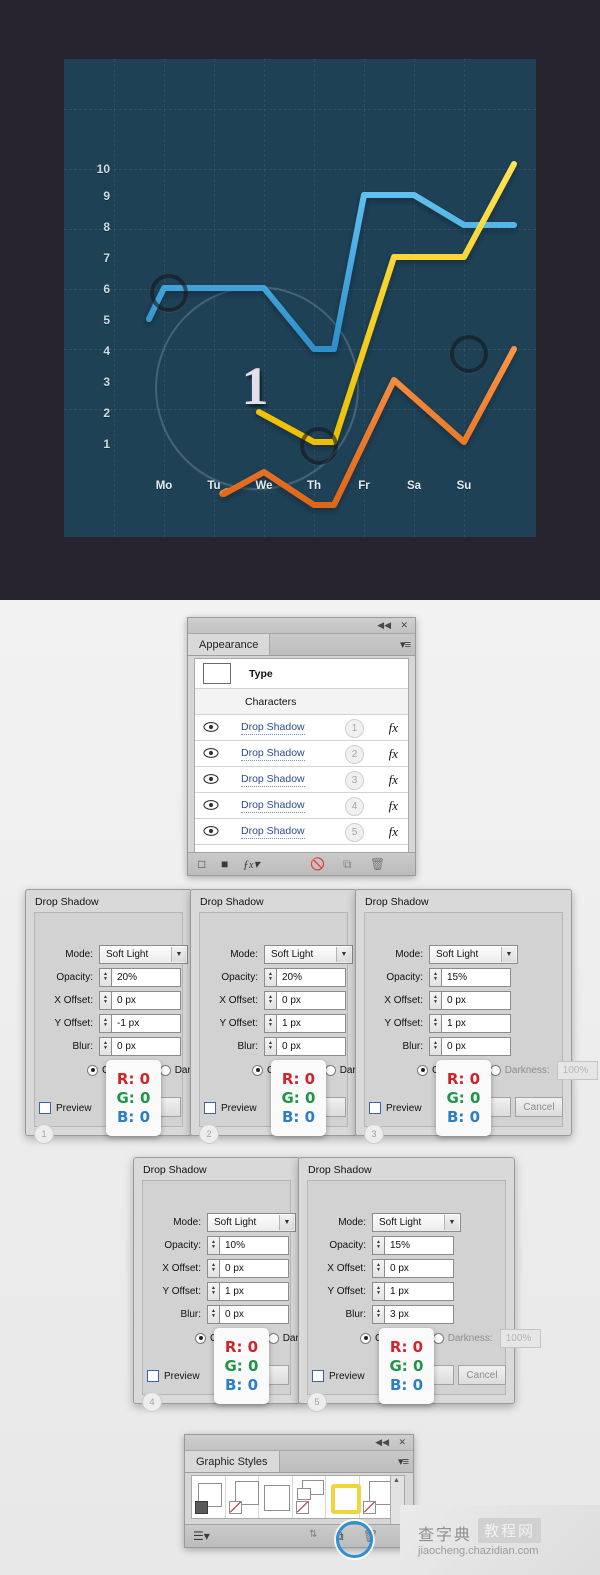 This screenshot has height=1575, width=600. What do you see at coordinates (229, 644) in the screenshot?
I see `tab-appearance: Appearance` at bounding box center [229, 644].